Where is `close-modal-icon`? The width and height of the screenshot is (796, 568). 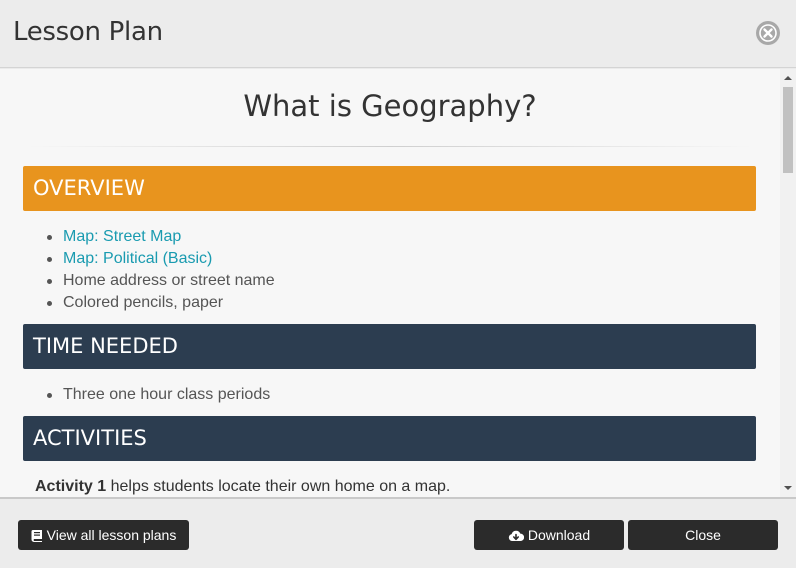
close-modal-icon is located at coordinates (768, 33).